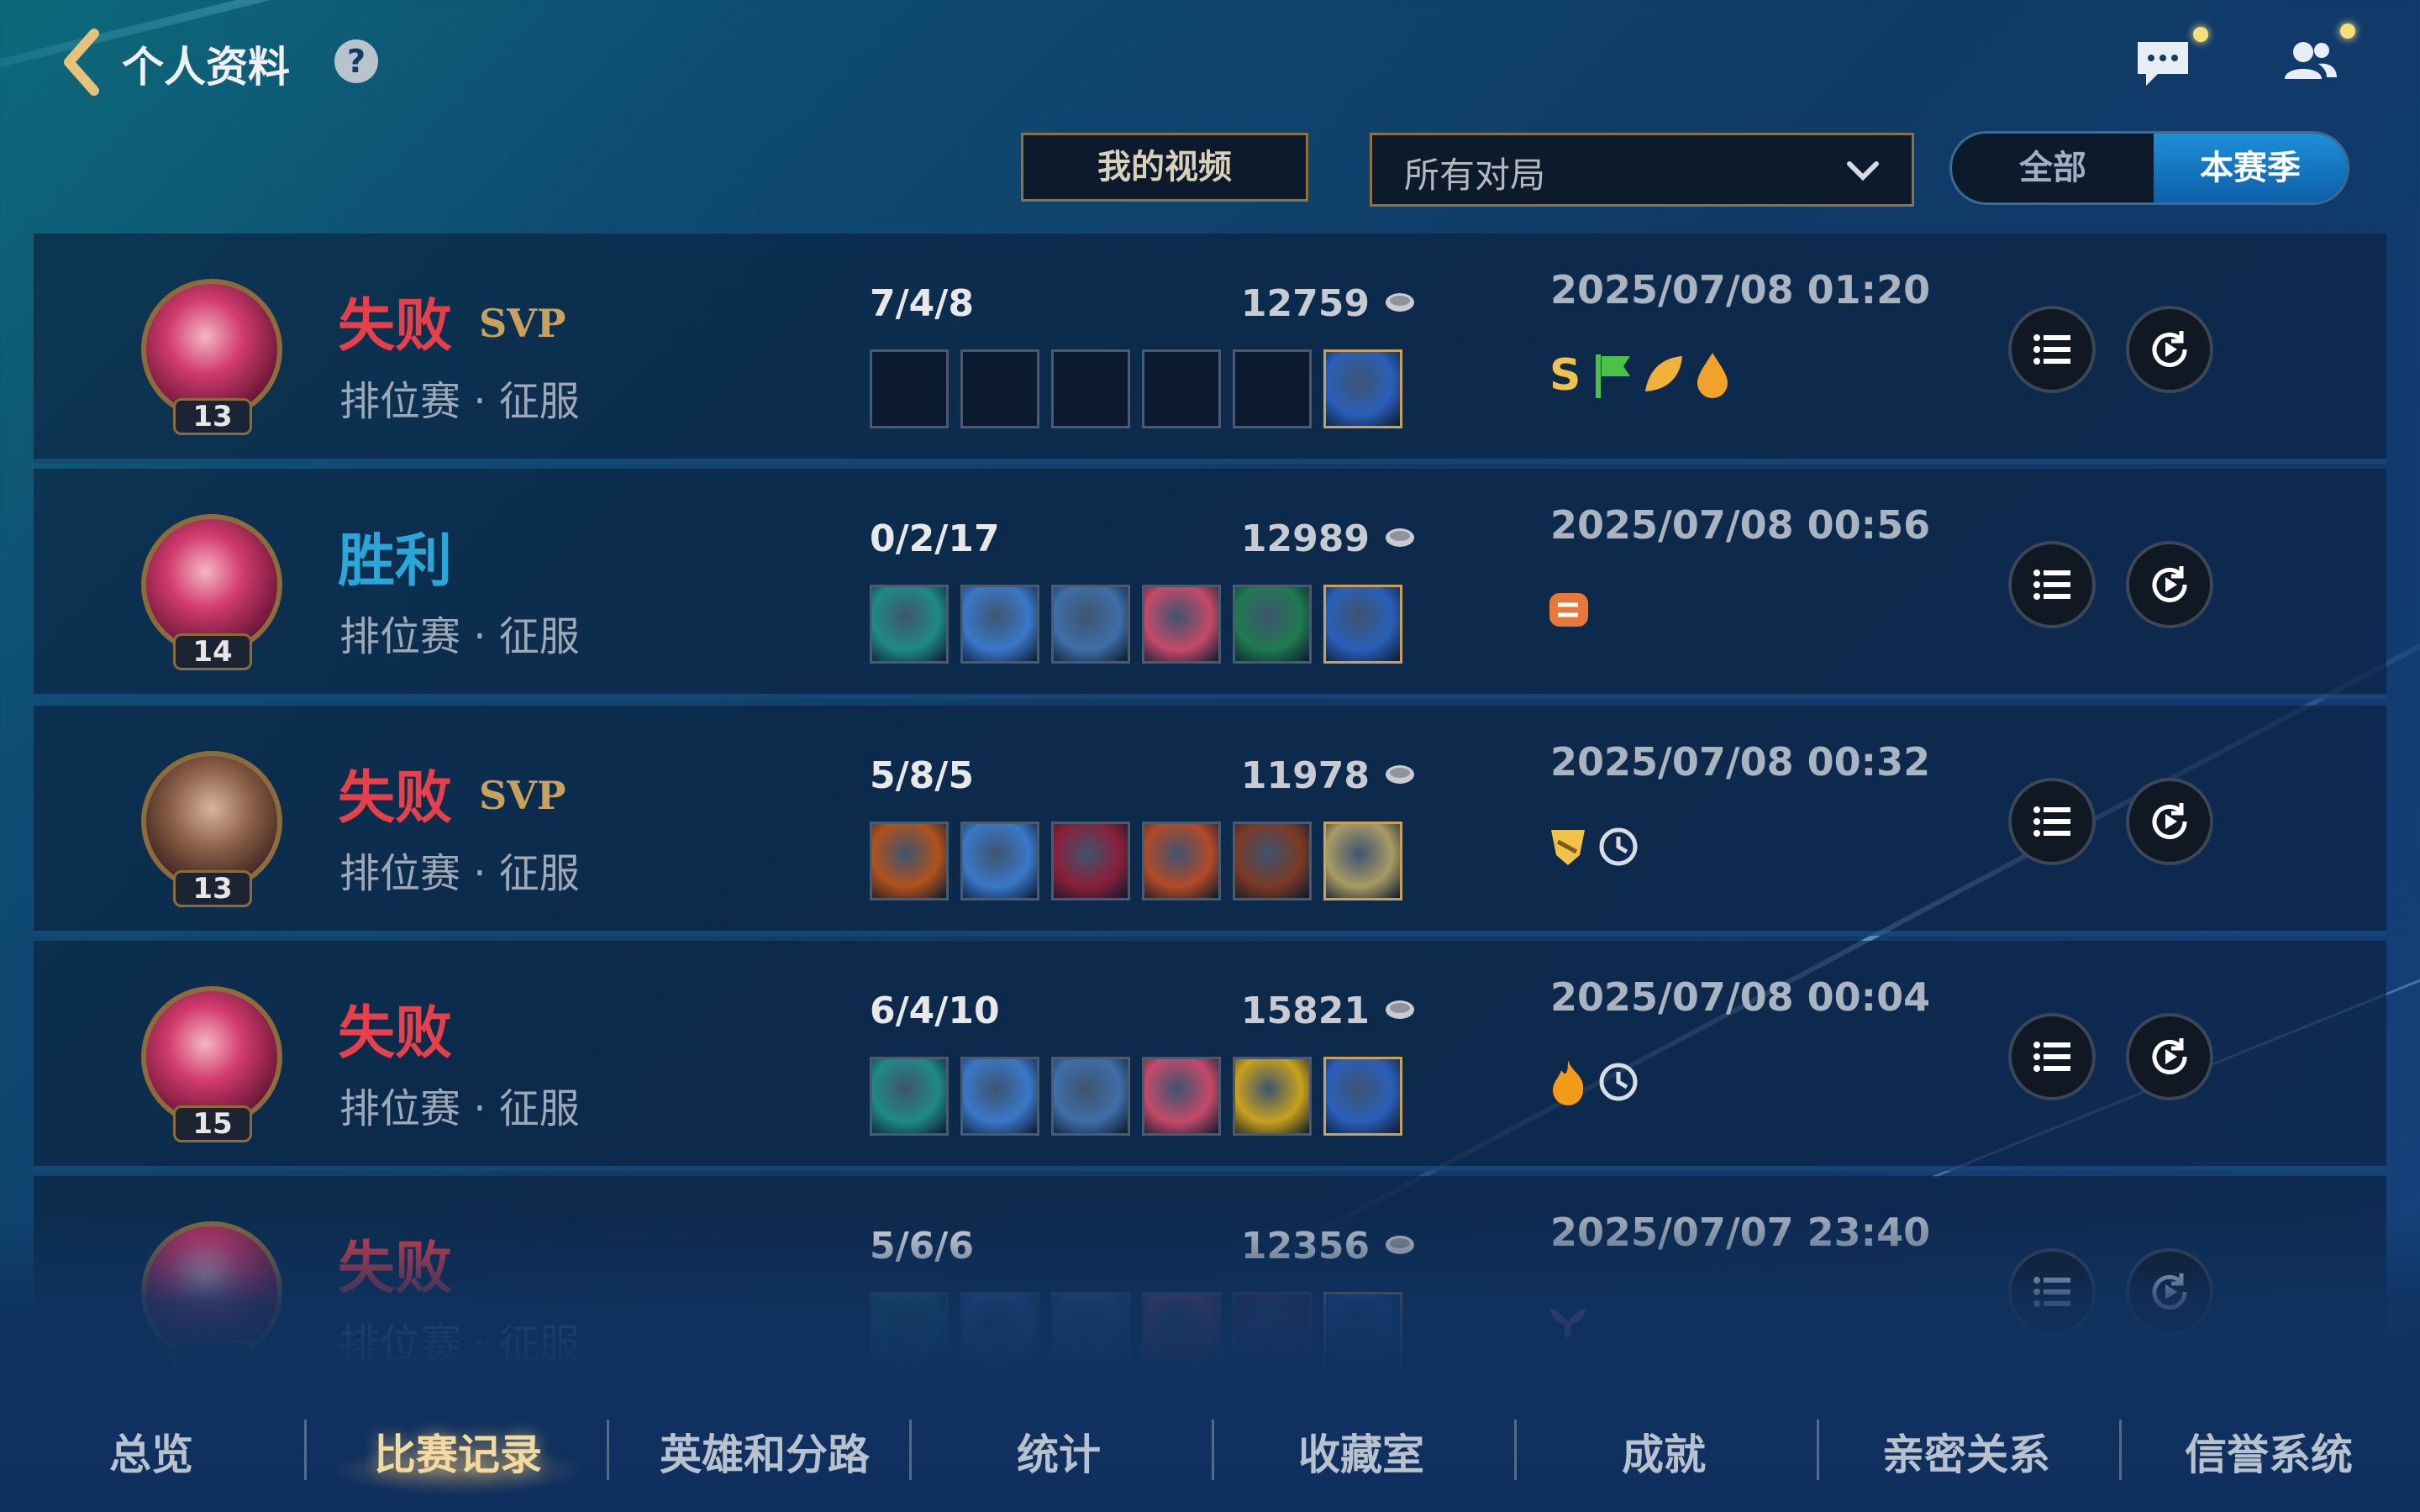 The height and width of the screenshot is (1512, 2420). Describe the element at coordinates (2053, 168) in the screenshot. I see `season-toggle-all: 全部` at that location.